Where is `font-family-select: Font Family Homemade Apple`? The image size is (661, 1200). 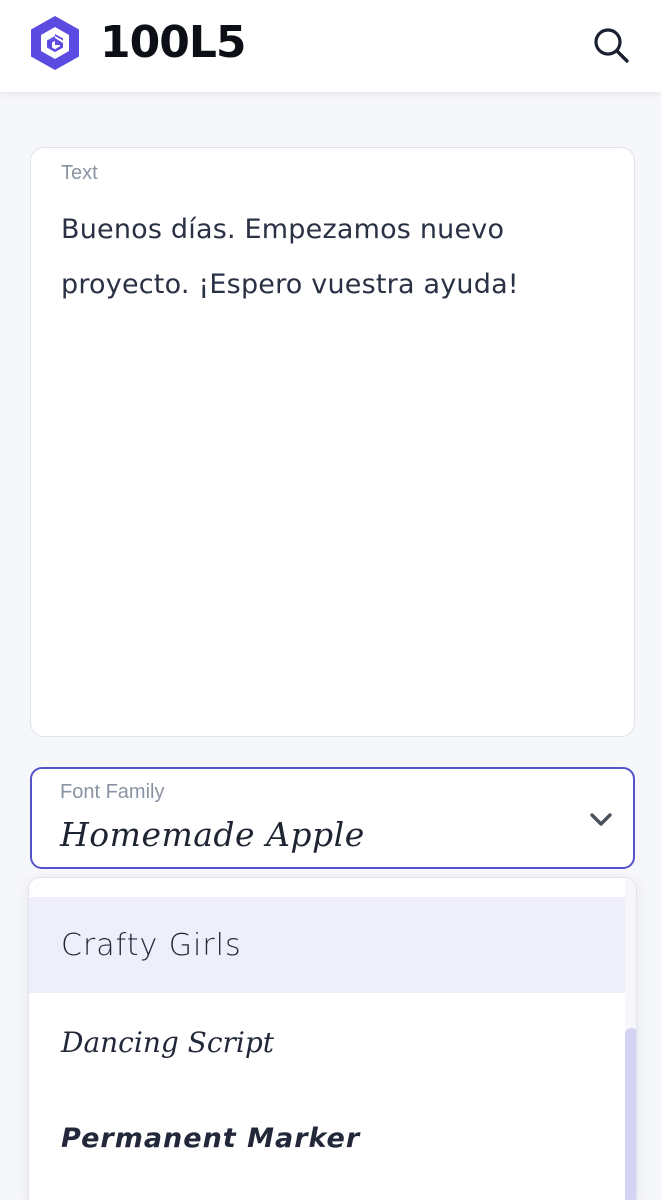
font-family-select: Font Family Homemade Apple is located at coordinates (332, 818).